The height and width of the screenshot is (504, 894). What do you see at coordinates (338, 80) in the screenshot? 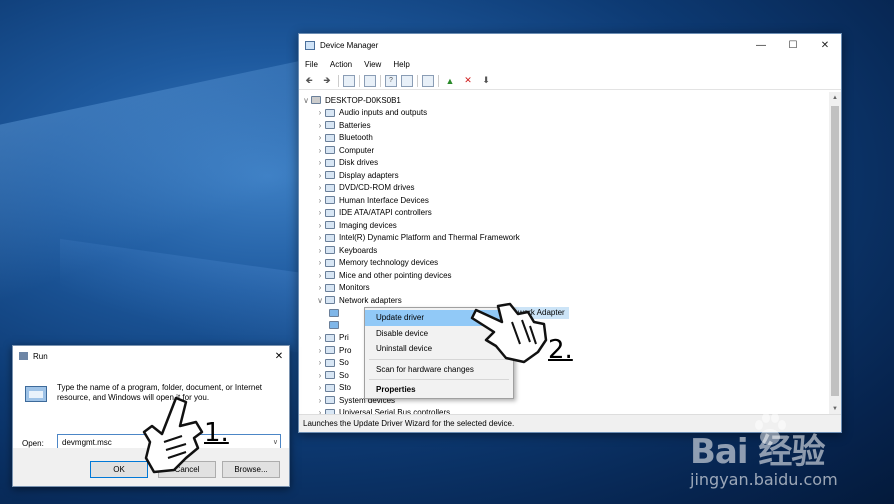
I see `toolbar-separator` at bounding box center [338, 80].